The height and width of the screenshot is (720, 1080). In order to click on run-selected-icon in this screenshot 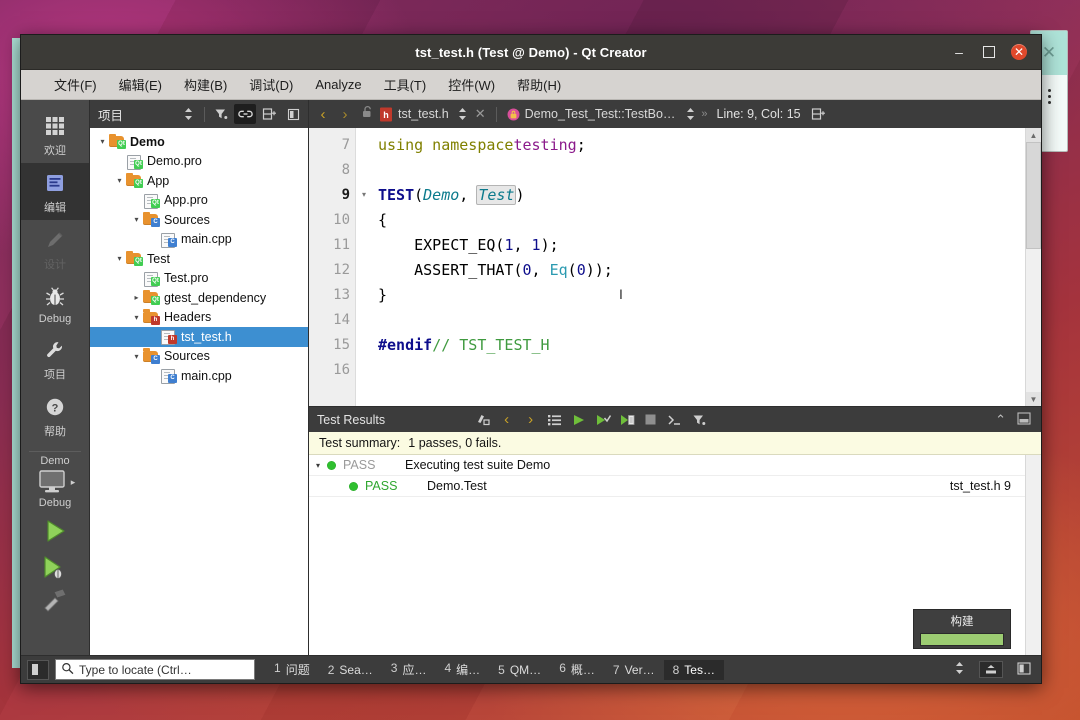, I will do `click(602, 420)`.